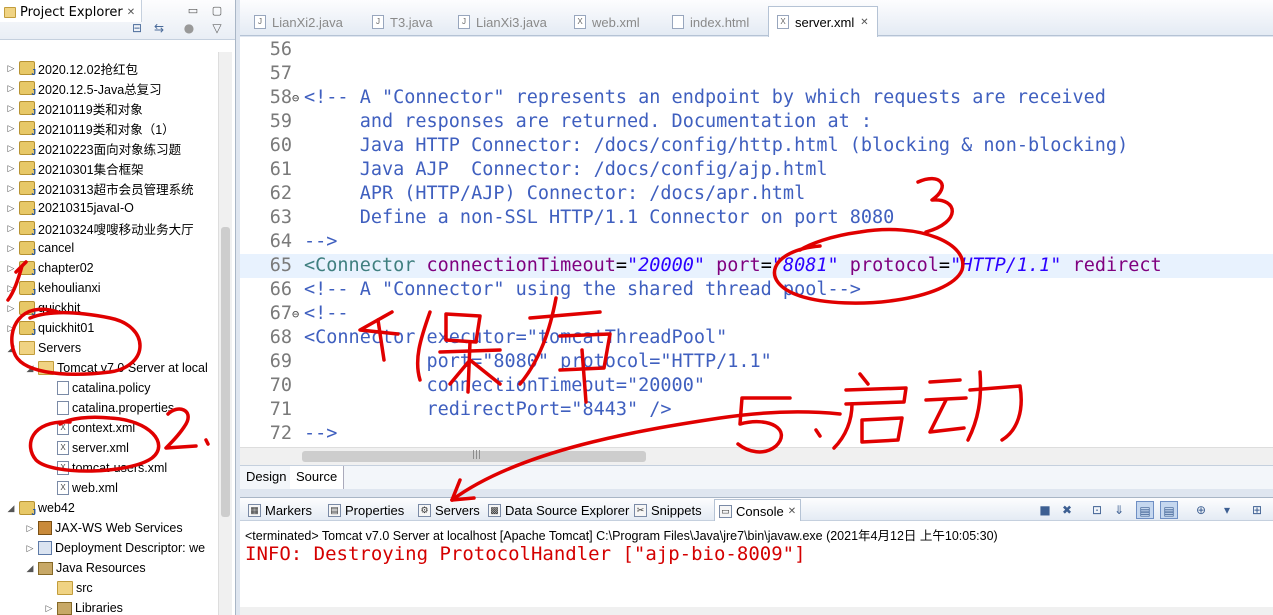 This screenshot has width=1273, height=615. Describe the element at coordinates (71, 11) in the screenshot. I see `explorer-tab: Project Explorer ✕` at that location.